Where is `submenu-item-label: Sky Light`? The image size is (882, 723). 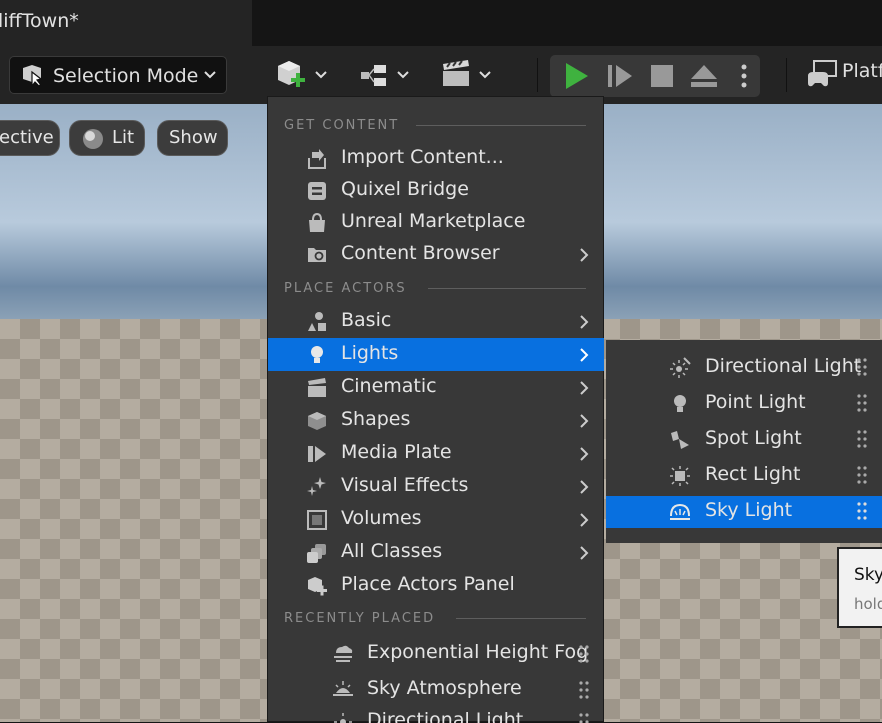 submenu-item-label: Sky Light is located at coordinates (749, 510).